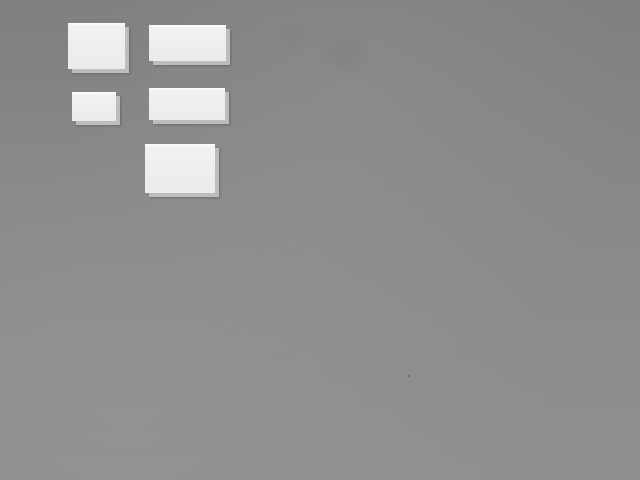 This screenshot has width=640, height=480. Describe the element at coordinates (94, 106) in the screenshot. I see `white-block-middle-left` at that location.